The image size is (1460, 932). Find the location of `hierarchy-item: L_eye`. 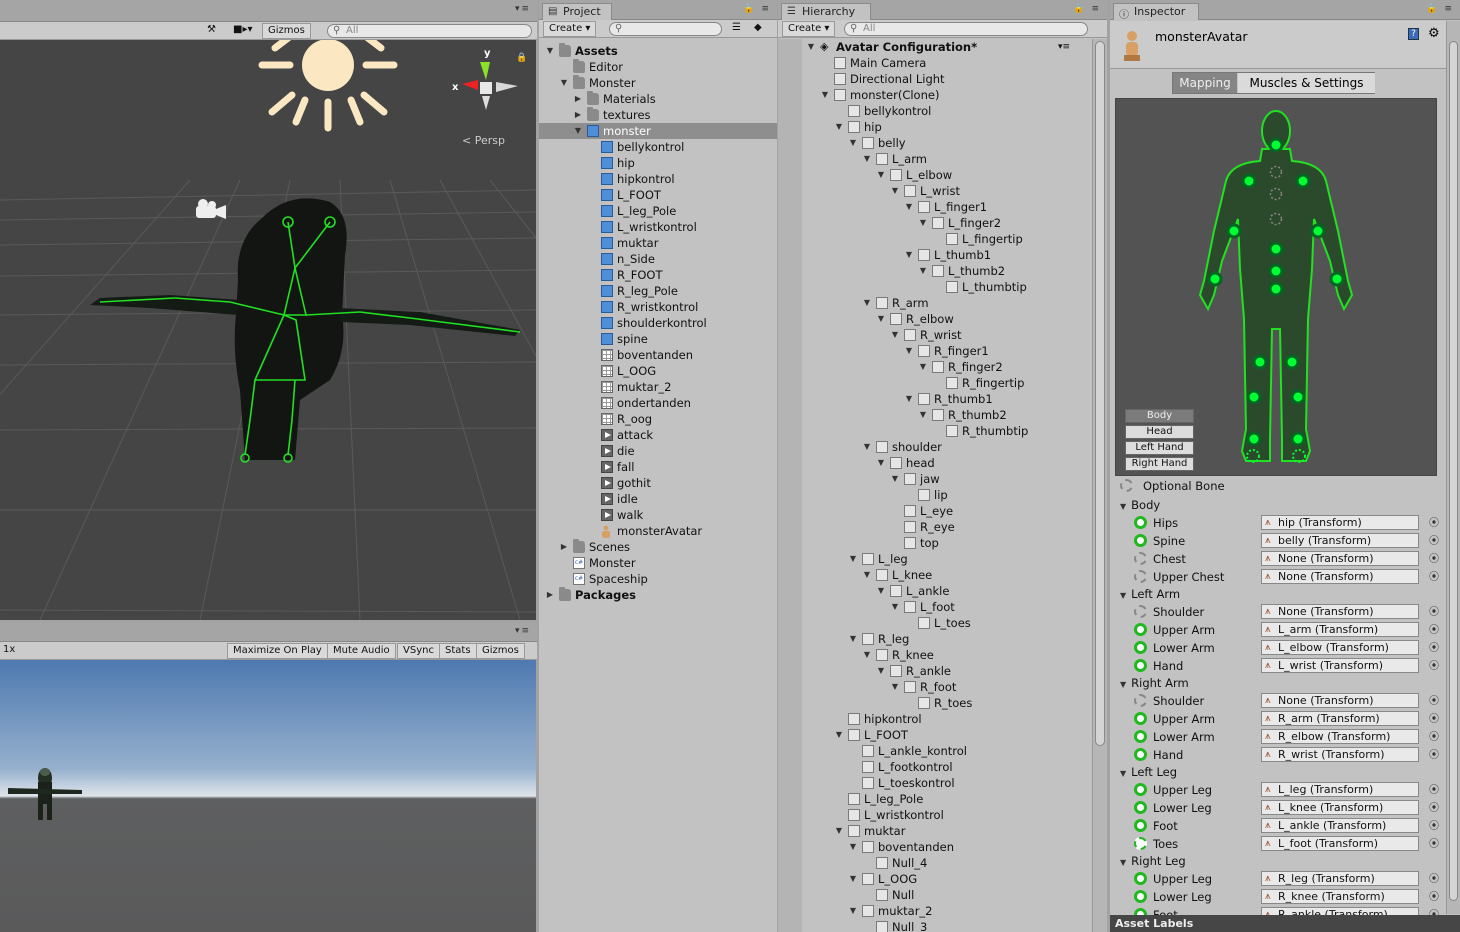

hierarchy-item: L_eye is located at coordinates (935, 511).